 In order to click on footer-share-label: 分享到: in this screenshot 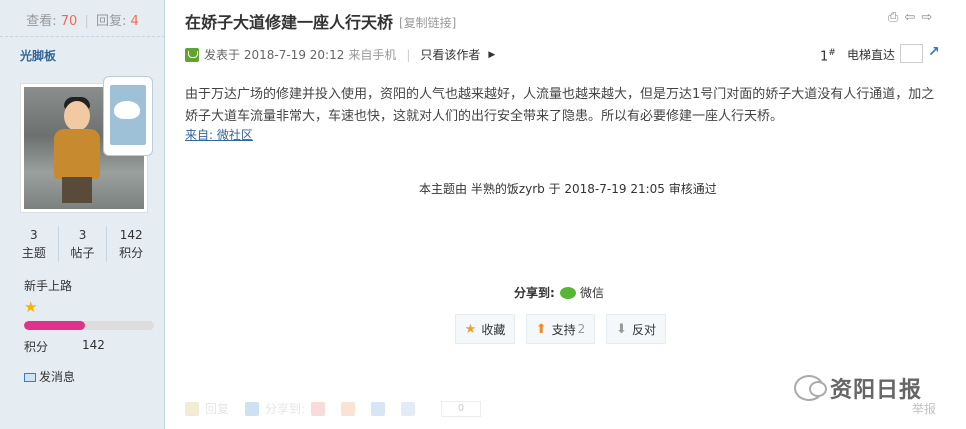, I will do `click(285, 409)`.